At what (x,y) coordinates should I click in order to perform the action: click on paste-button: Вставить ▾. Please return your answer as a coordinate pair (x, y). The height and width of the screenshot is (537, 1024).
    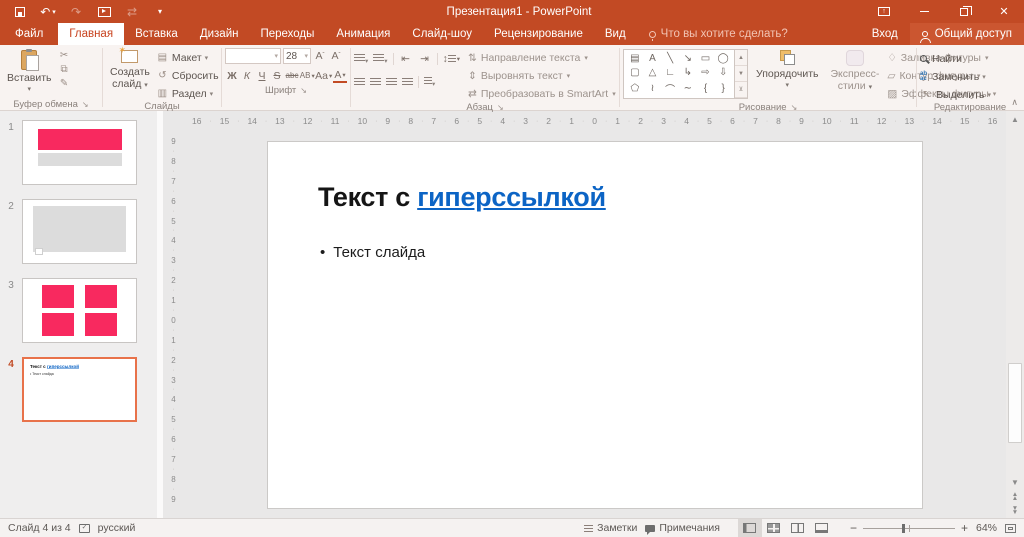
    Looking at the image, I should click on (29, 73).